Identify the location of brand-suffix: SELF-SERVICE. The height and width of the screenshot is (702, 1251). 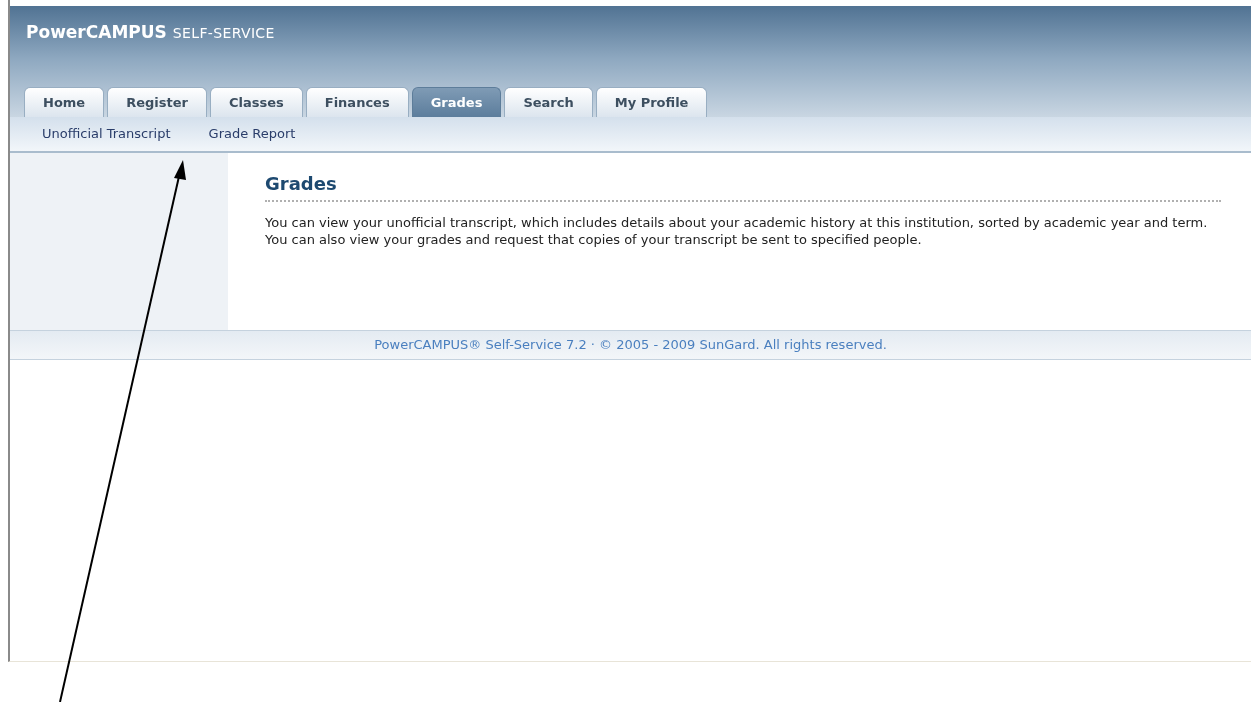
(223, 33).